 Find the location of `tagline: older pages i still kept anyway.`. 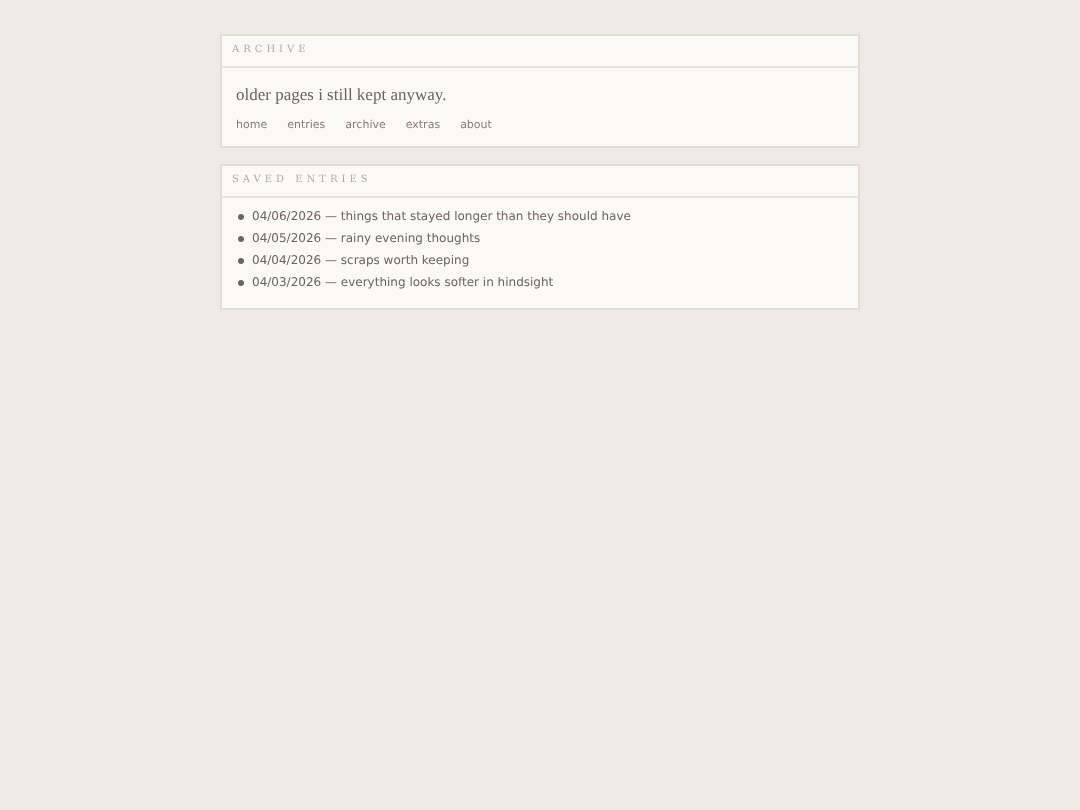

tagline: older pages i still kept anyway. is located at coordinates (342, 95).